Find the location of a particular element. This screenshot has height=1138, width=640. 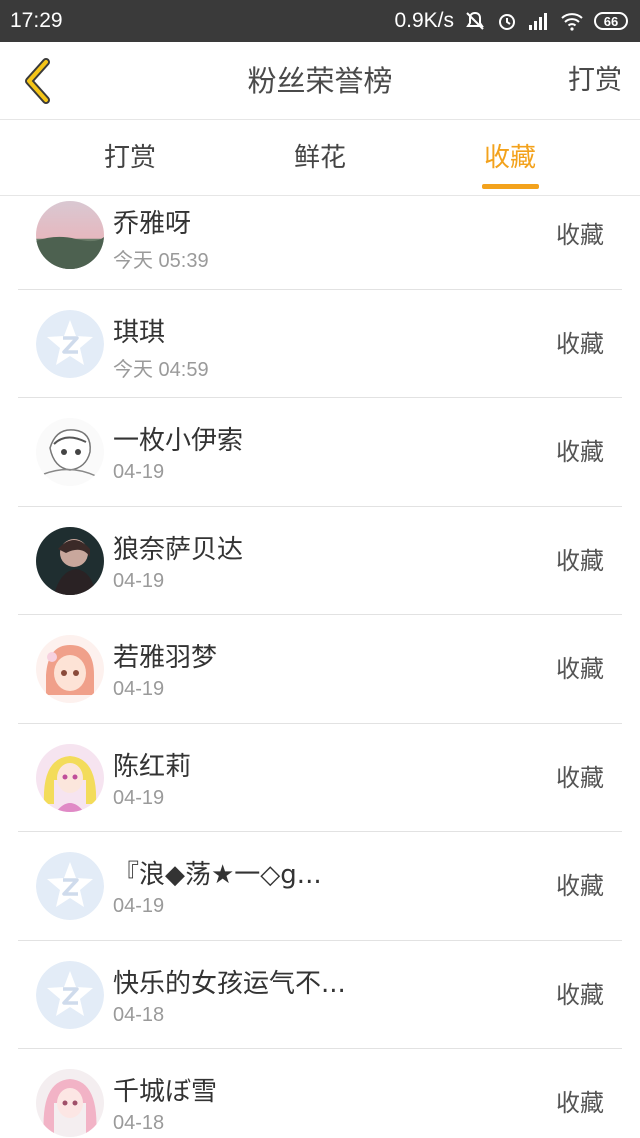

user-name: 乔雅呀 is located at coordinates (152, 224).